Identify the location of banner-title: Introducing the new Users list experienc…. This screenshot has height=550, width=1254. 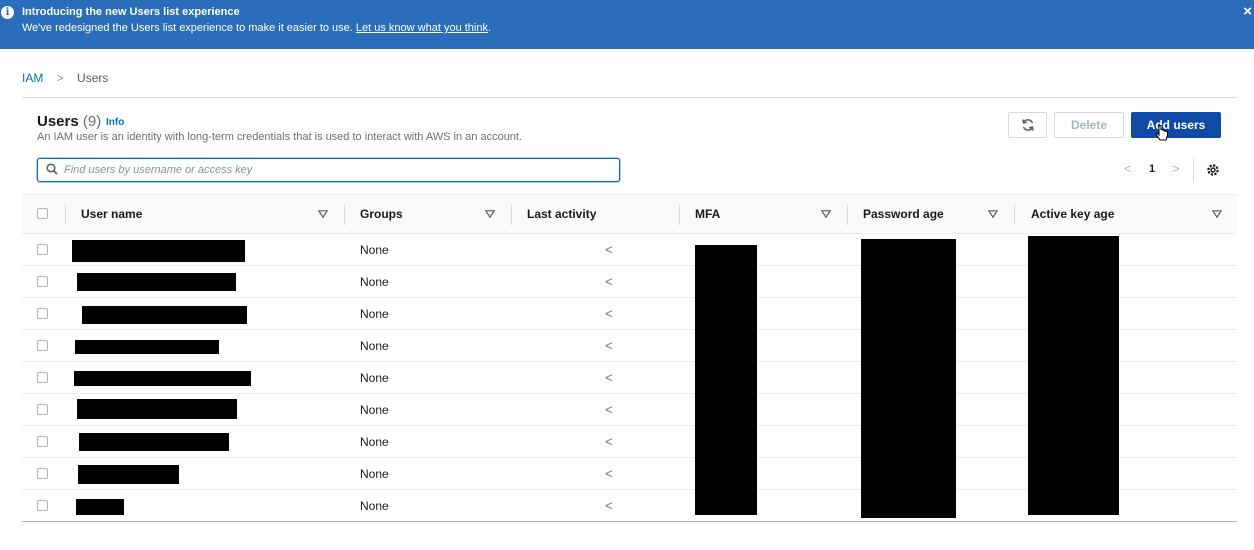
(131, 12).